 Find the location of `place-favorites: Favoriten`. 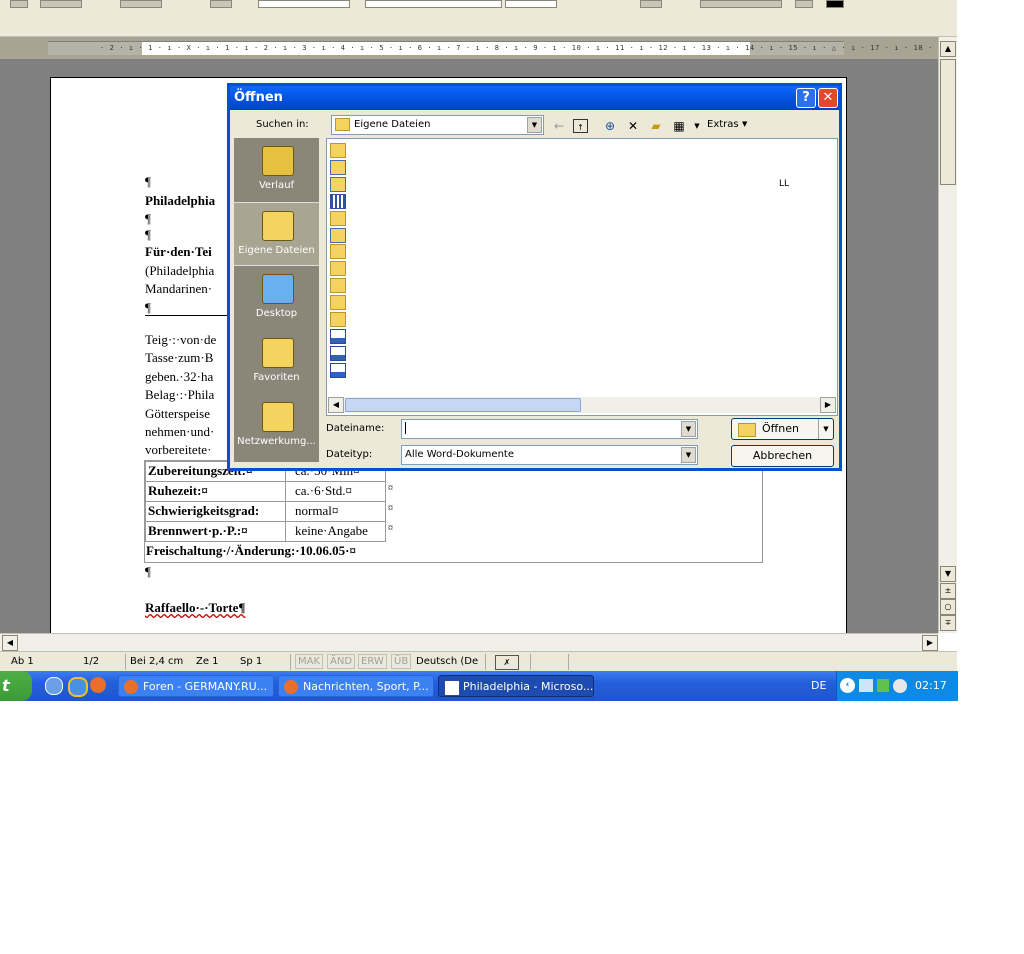

place-favorites: Favoriten is located at coordinates (276, 361).